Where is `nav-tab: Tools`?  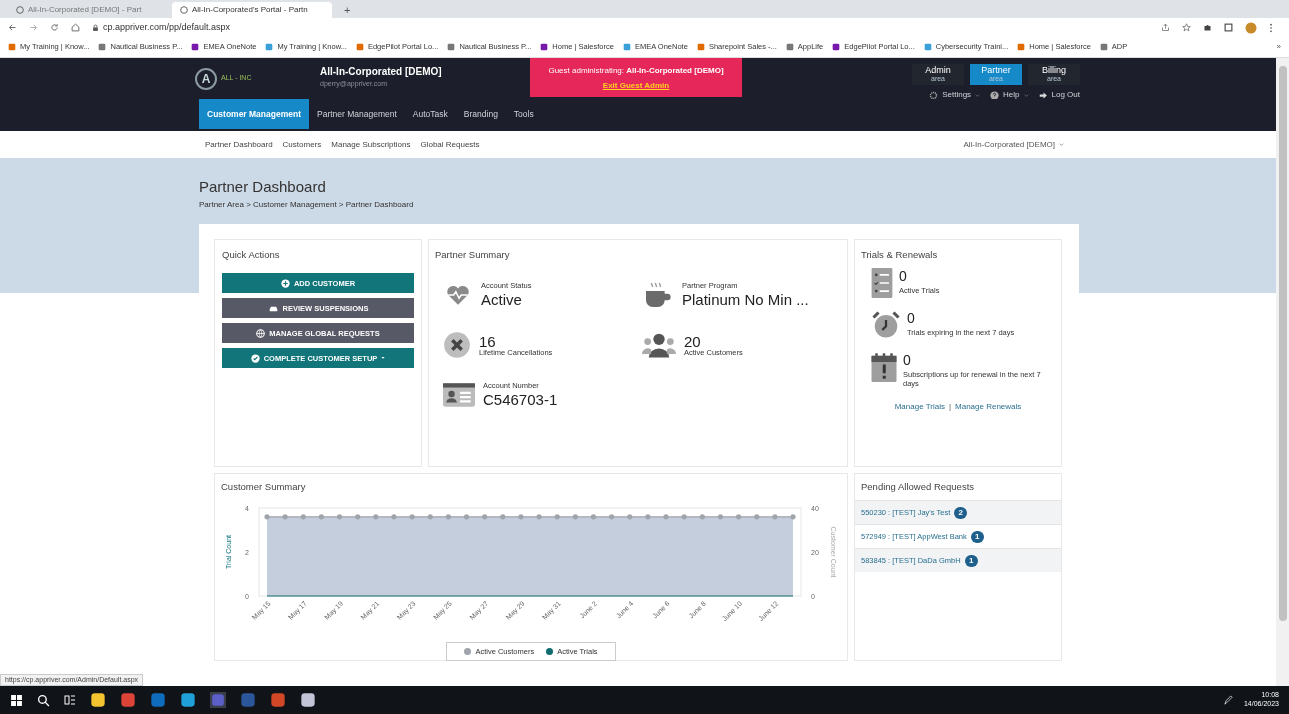 nav-tab: Tools is located at coordinates (523, 114).